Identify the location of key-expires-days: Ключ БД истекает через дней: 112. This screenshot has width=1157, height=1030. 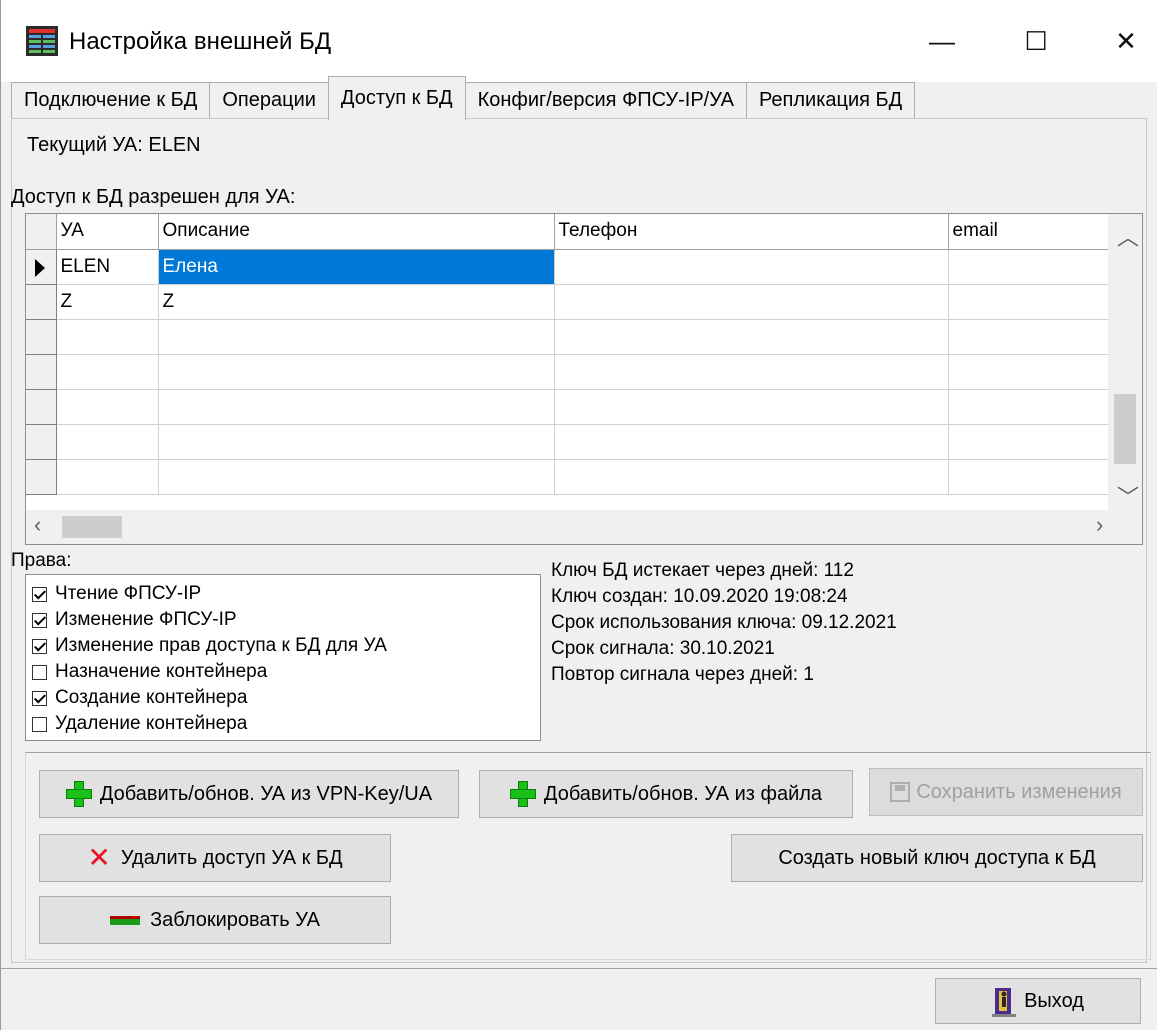
(702, 570).